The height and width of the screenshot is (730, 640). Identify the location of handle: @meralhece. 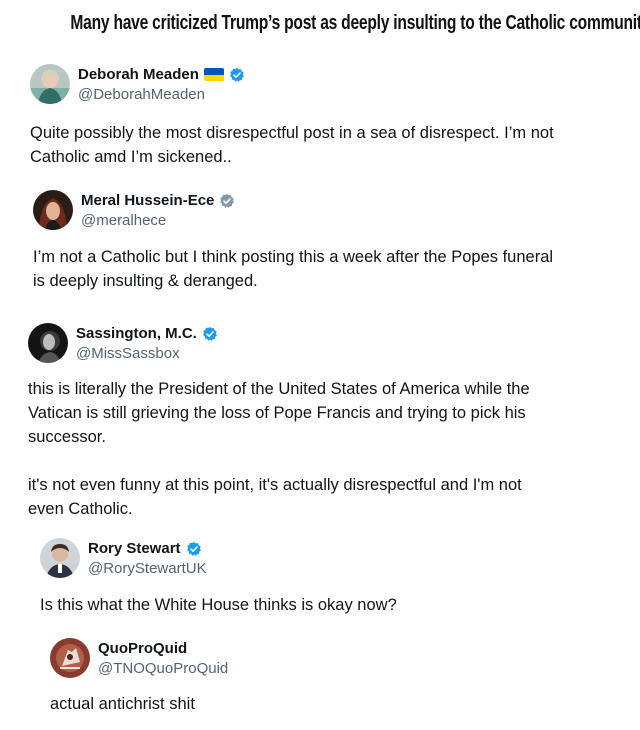
(158, 220).